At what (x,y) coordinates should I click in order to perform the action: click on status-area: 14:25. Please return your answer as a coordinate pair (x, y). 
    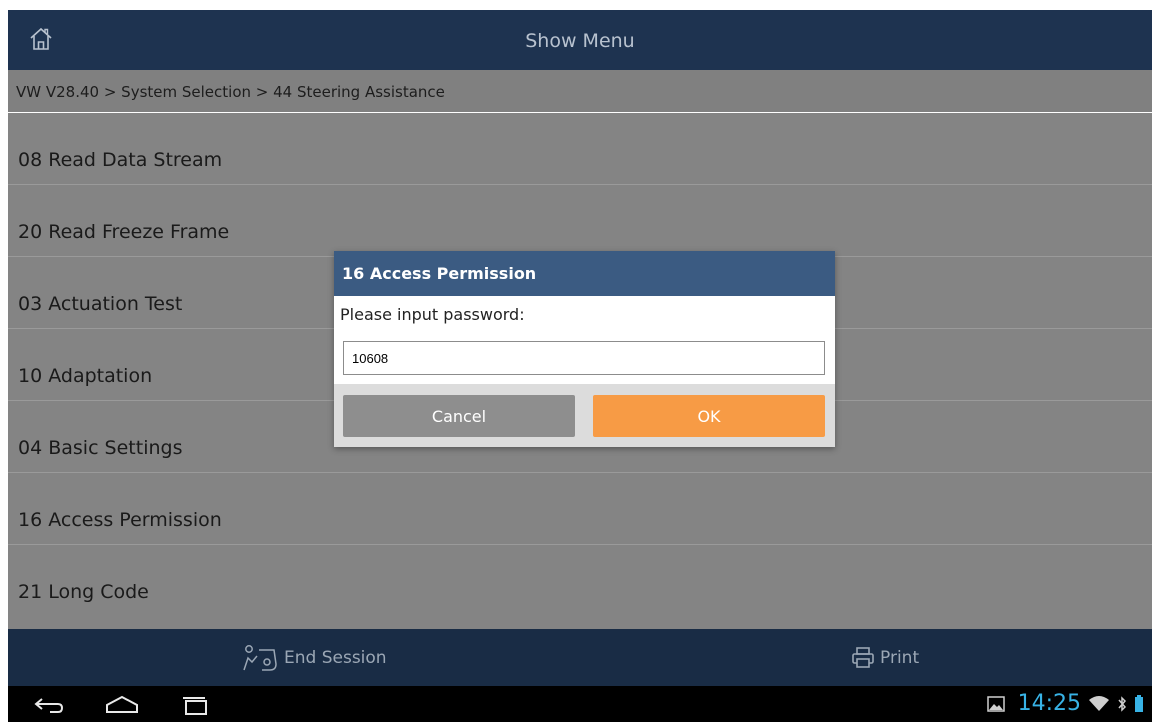
    Looking at the image, I should click on (1065, 704).